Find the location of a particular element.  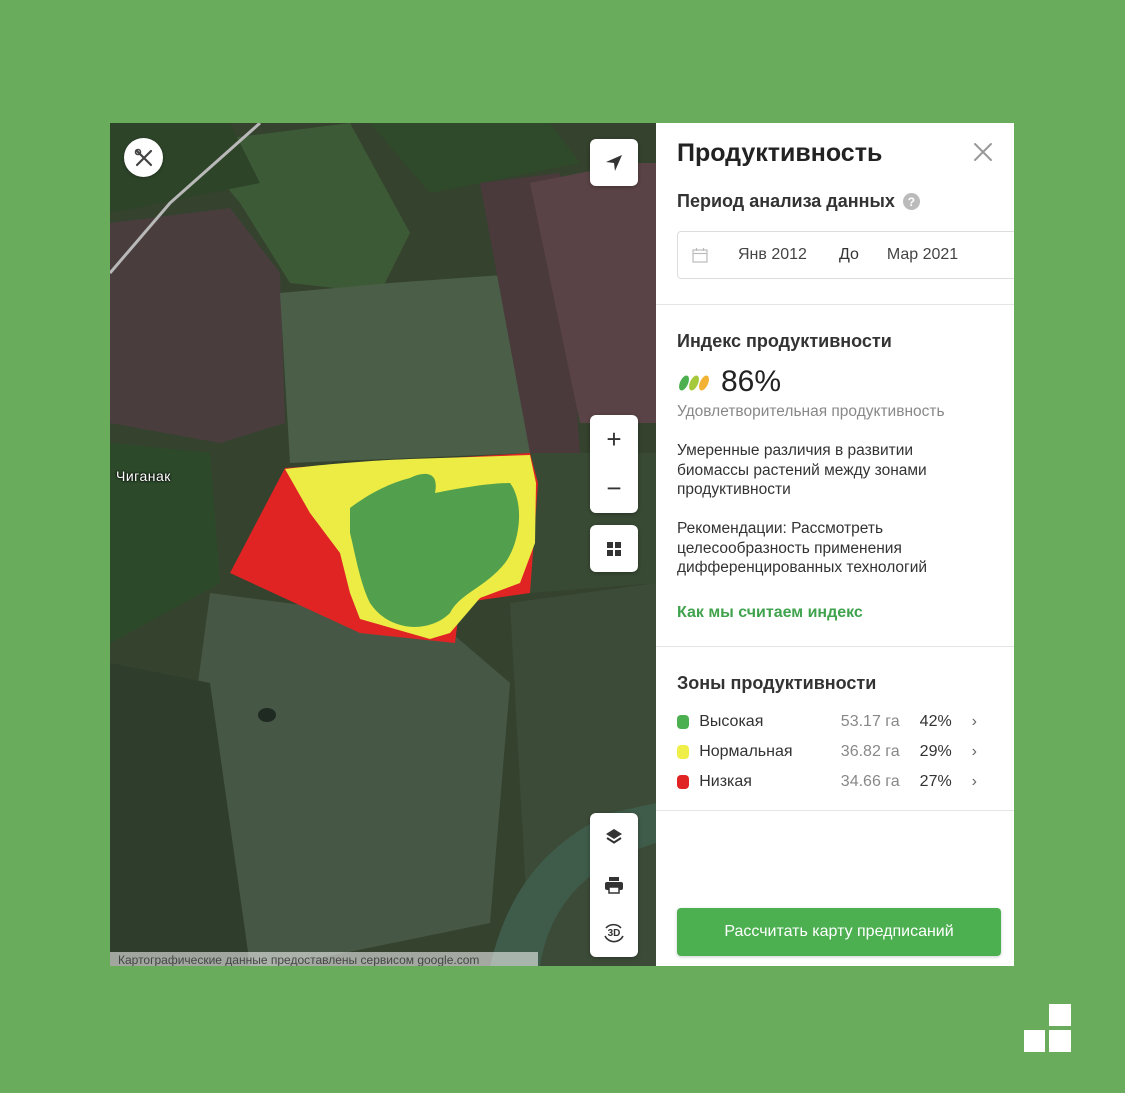

view-3d-button: 3D is located at coordinates (614, 933).